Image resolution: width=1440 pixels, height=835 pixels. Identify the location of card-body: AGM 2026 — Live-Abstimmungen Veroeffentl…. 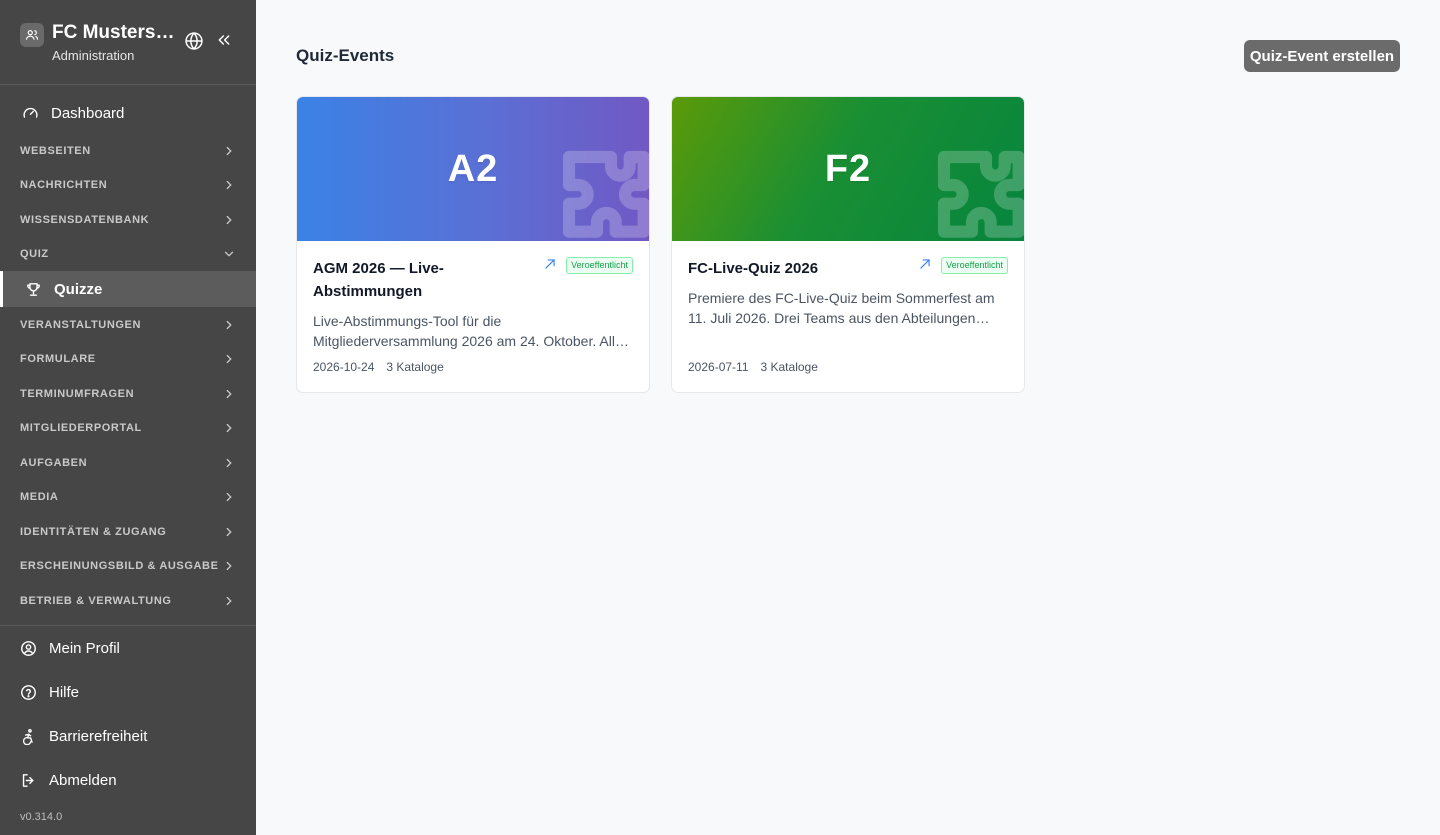
(473, 296).